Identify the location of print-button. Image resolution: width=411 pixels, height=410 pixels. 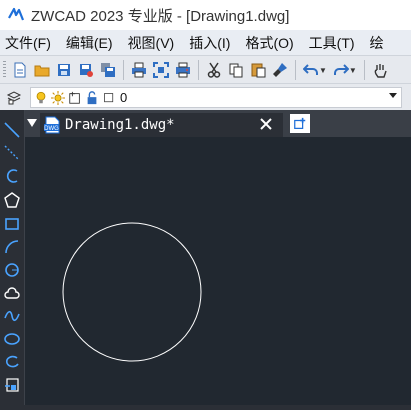
(139, 70).